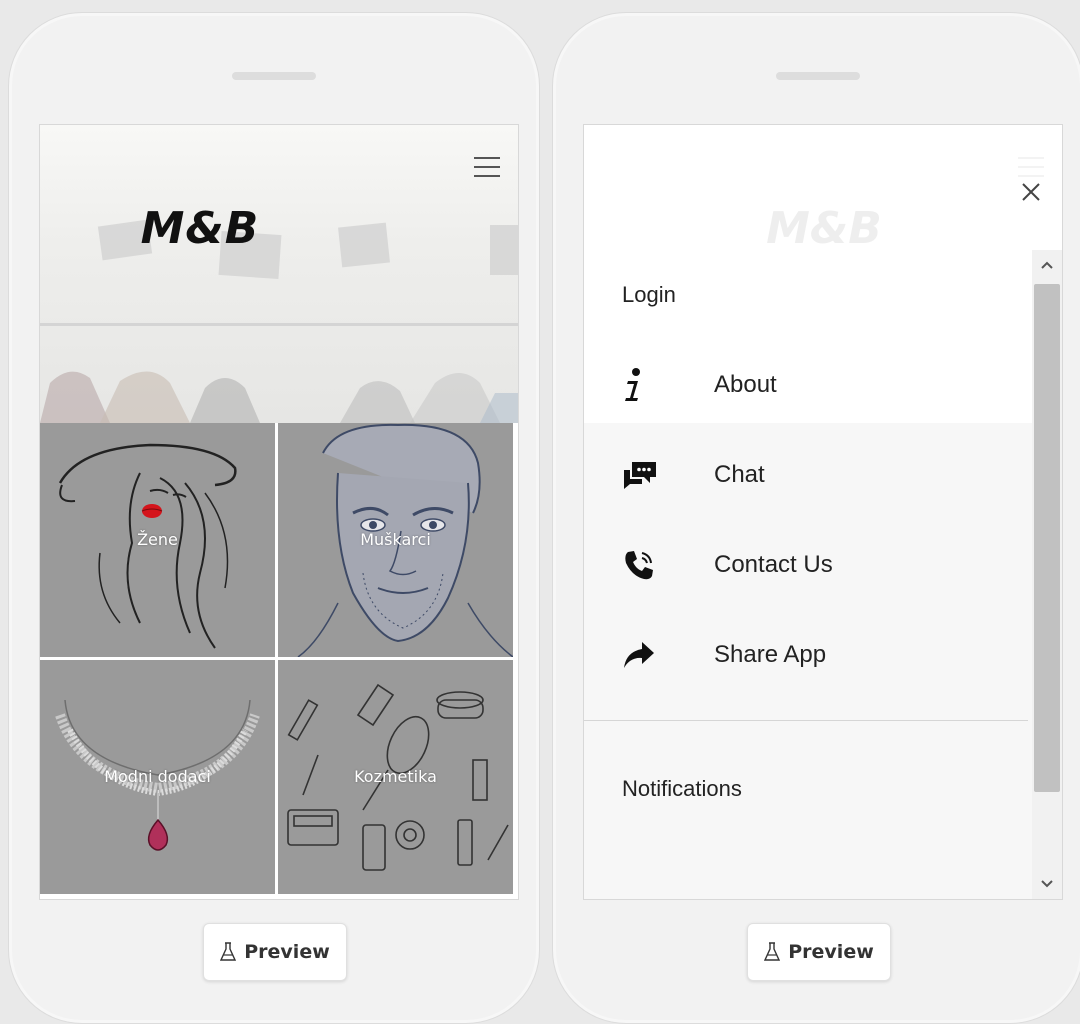  Describe the element at coordinates (642, 385) in the screenshot. I see `info-icon` at that location.